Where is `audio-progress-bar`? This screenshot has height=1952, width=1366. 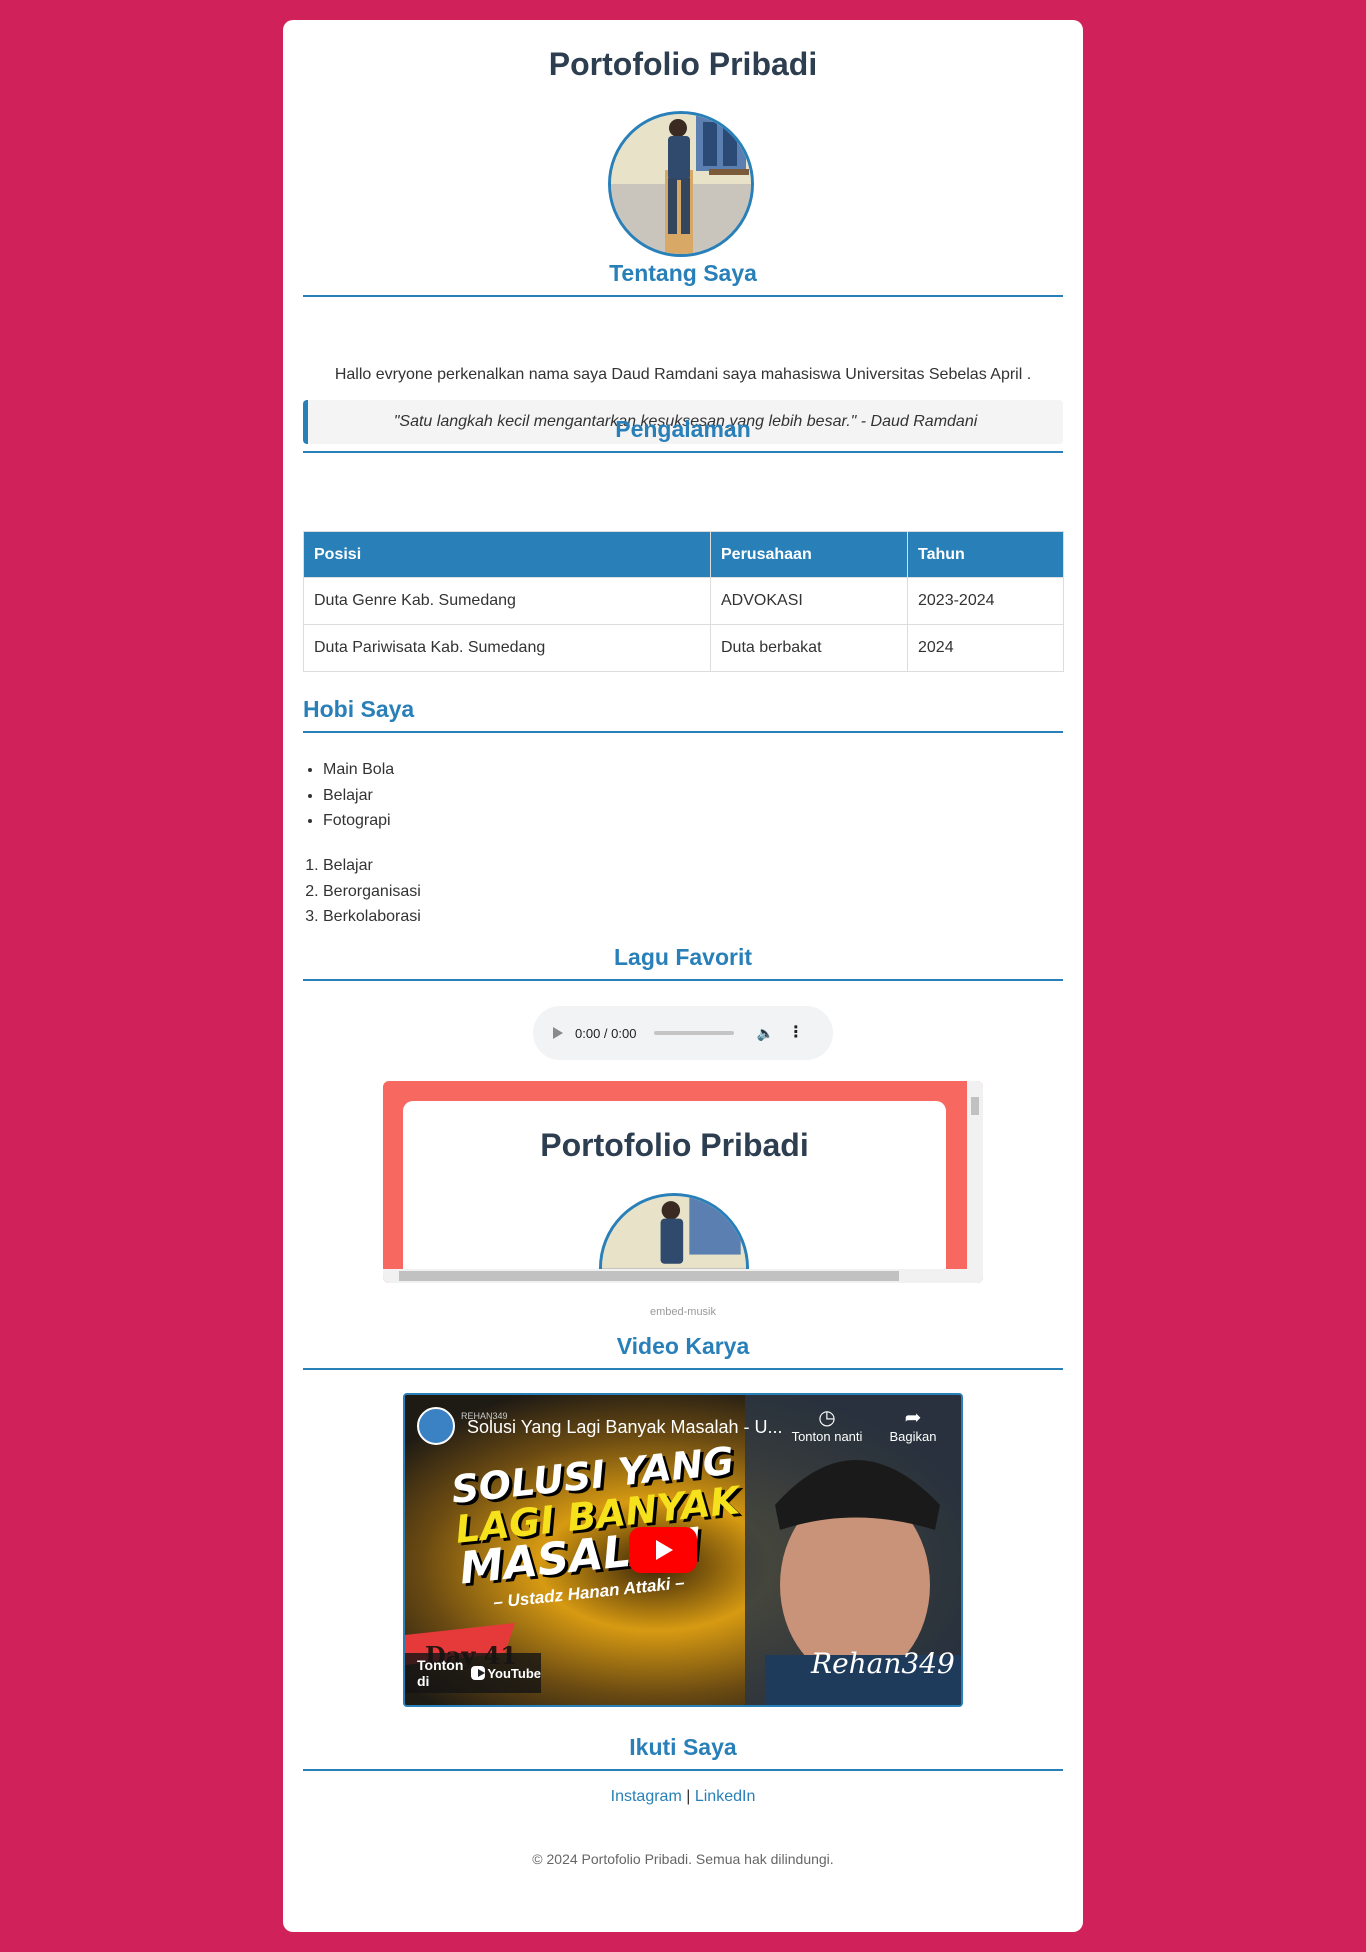 audio-progress-bar is located at coordinates (694, 1033).